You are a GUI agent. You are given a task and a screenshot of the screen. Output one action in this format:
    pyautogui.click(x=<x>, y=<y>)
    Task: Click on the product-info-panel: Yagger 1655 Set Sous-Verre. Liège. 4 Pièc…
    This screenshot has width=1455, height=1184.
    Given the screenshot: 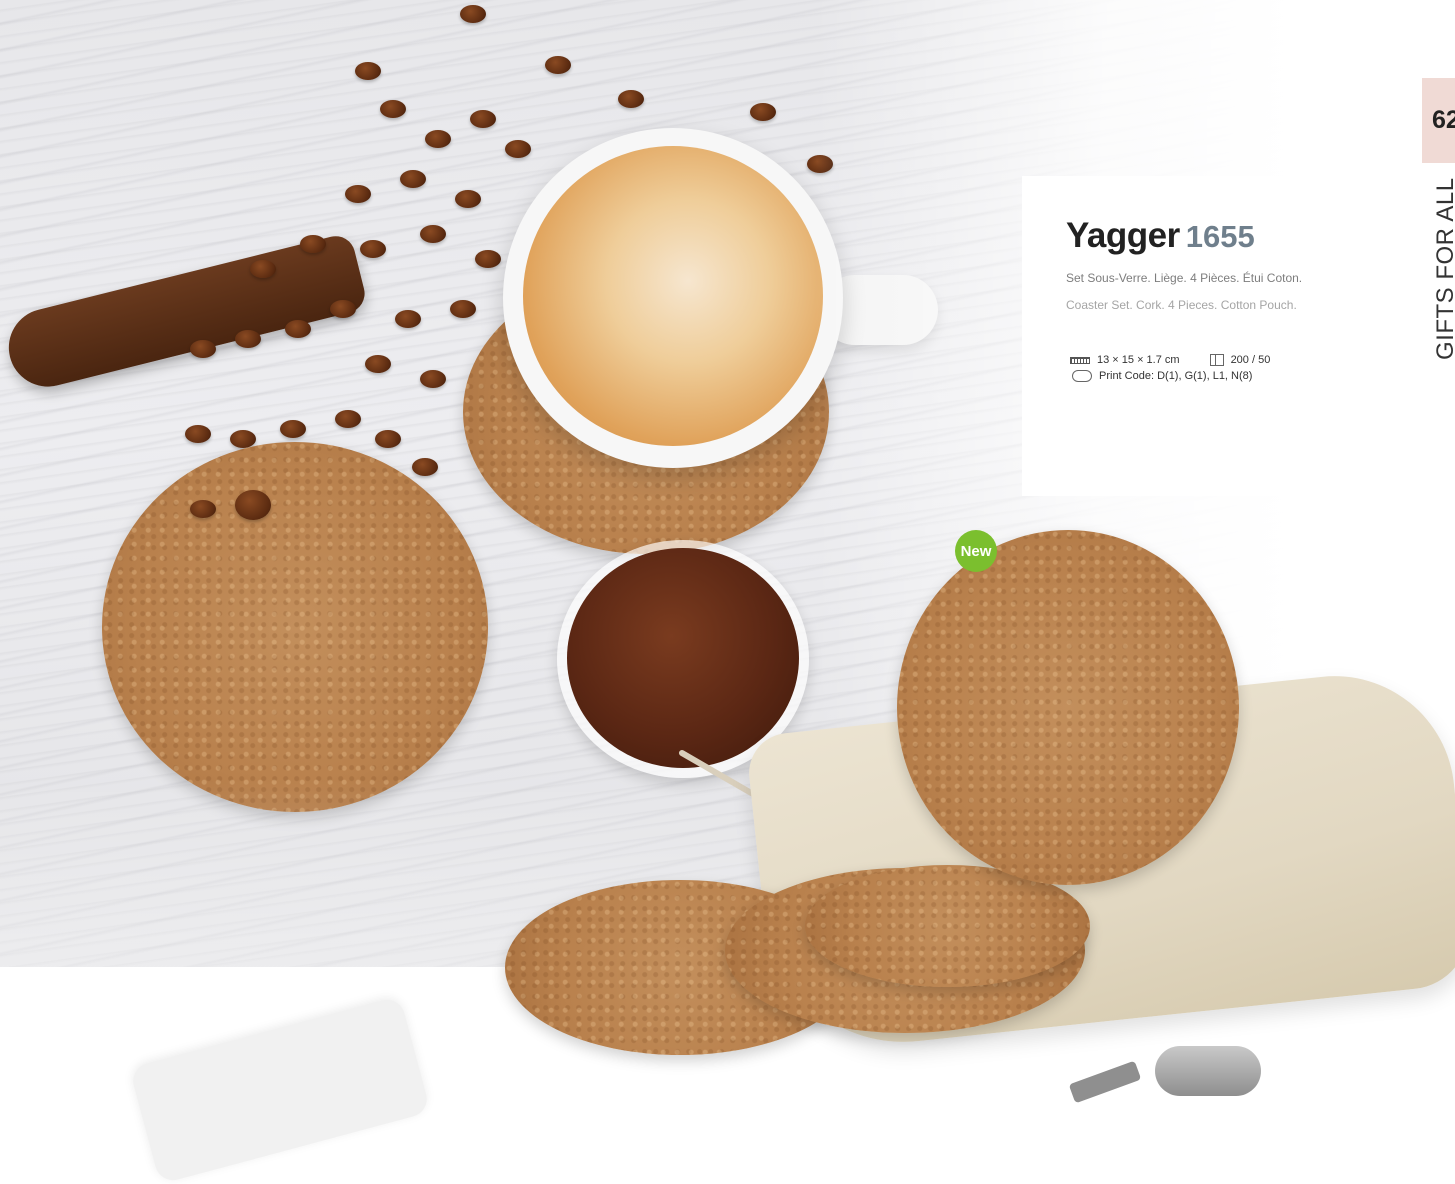 What is the action you would take?
    pyautogui.click(x=1172, y=336)
    